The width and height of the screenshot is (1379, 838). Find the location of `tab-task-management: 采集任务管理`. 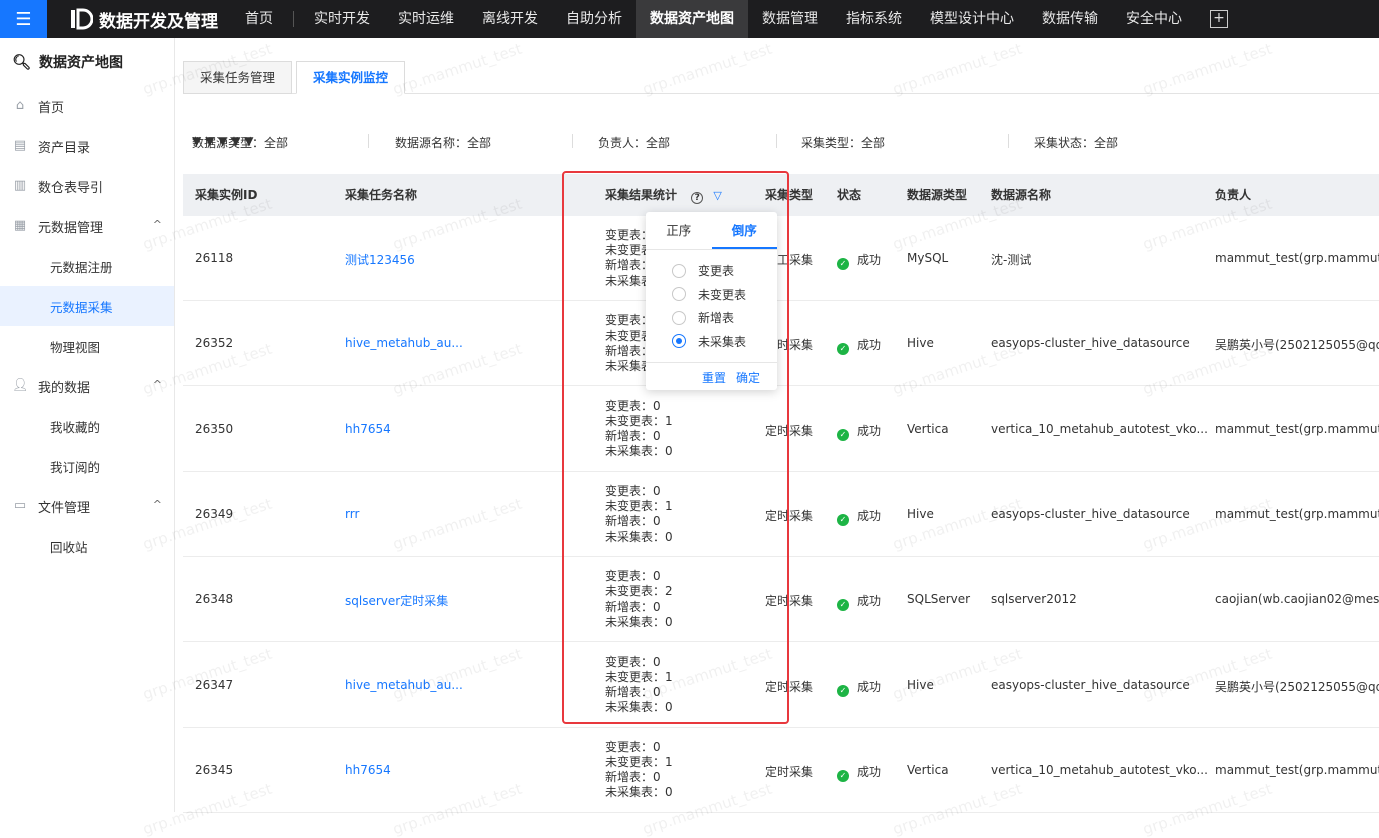

tab-task-management: 采集任务管理 is located at coordinates (238, 77).